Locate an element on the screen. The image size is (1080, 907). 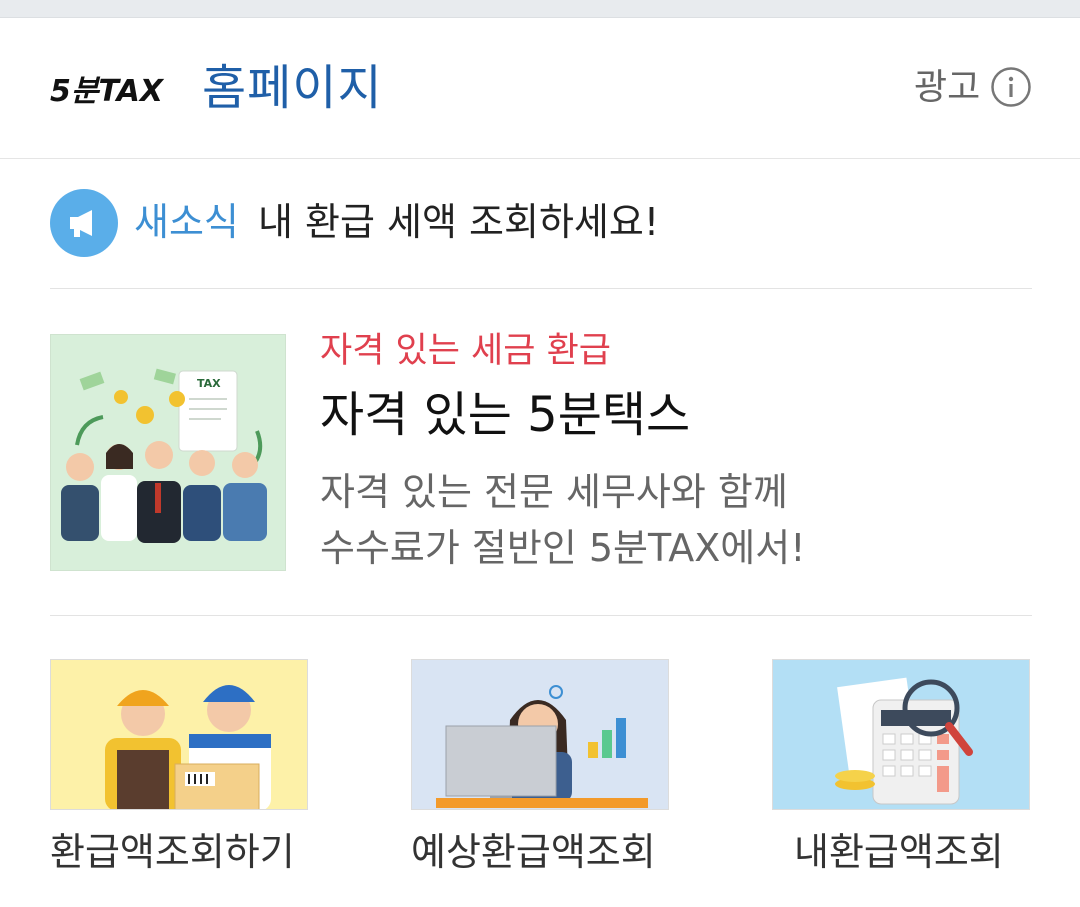
tile-label: 내환급액조회 is located at coordinates (899, 852).